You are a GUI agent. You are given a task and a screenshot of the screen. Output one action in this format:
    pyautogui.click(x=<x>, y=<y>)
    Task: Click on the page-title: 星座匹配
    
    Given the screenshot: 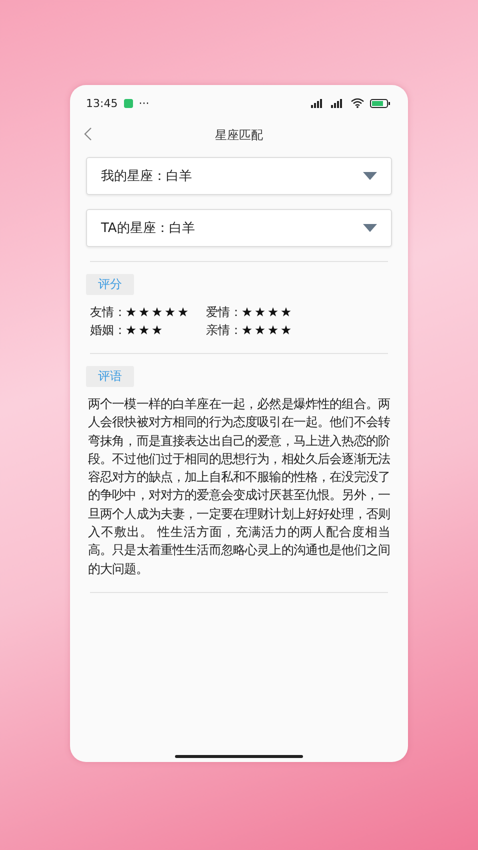 What is the action you would take?
    pyautogui.click(x=239, y=135)
    